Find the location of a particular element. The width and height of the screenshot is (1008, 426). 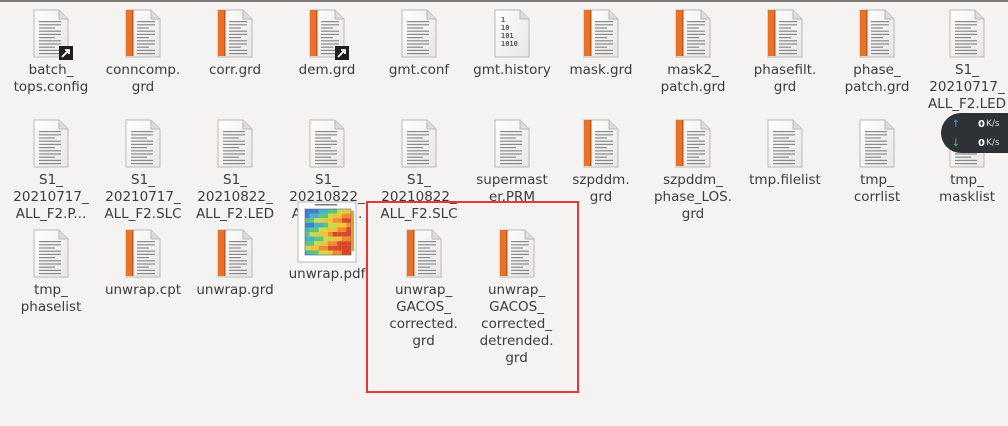

svg-text: 1 is located at coordinates (503, 20).